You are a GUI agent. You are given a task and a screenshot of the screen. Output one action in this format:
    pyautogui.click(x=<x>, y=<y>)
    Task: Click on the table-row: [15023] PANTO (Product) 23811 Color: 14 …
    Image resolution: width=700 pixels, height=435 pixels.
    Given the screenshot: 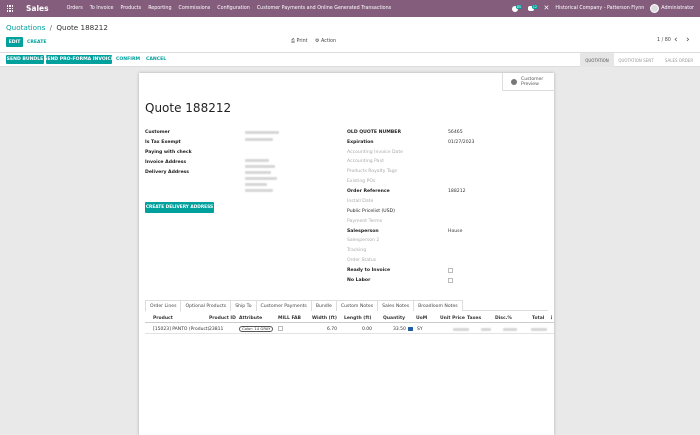 What is the action you would take?
    pyautogui.click(x=349, y=329)
    